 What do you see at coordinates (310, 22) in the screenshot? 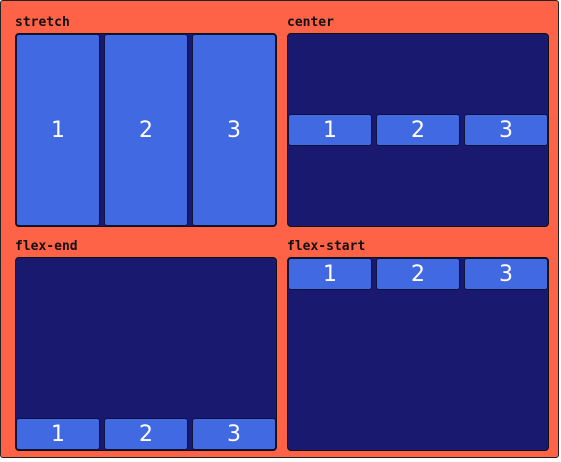
I see `panel-label: center` at bounding box center [310, 22].